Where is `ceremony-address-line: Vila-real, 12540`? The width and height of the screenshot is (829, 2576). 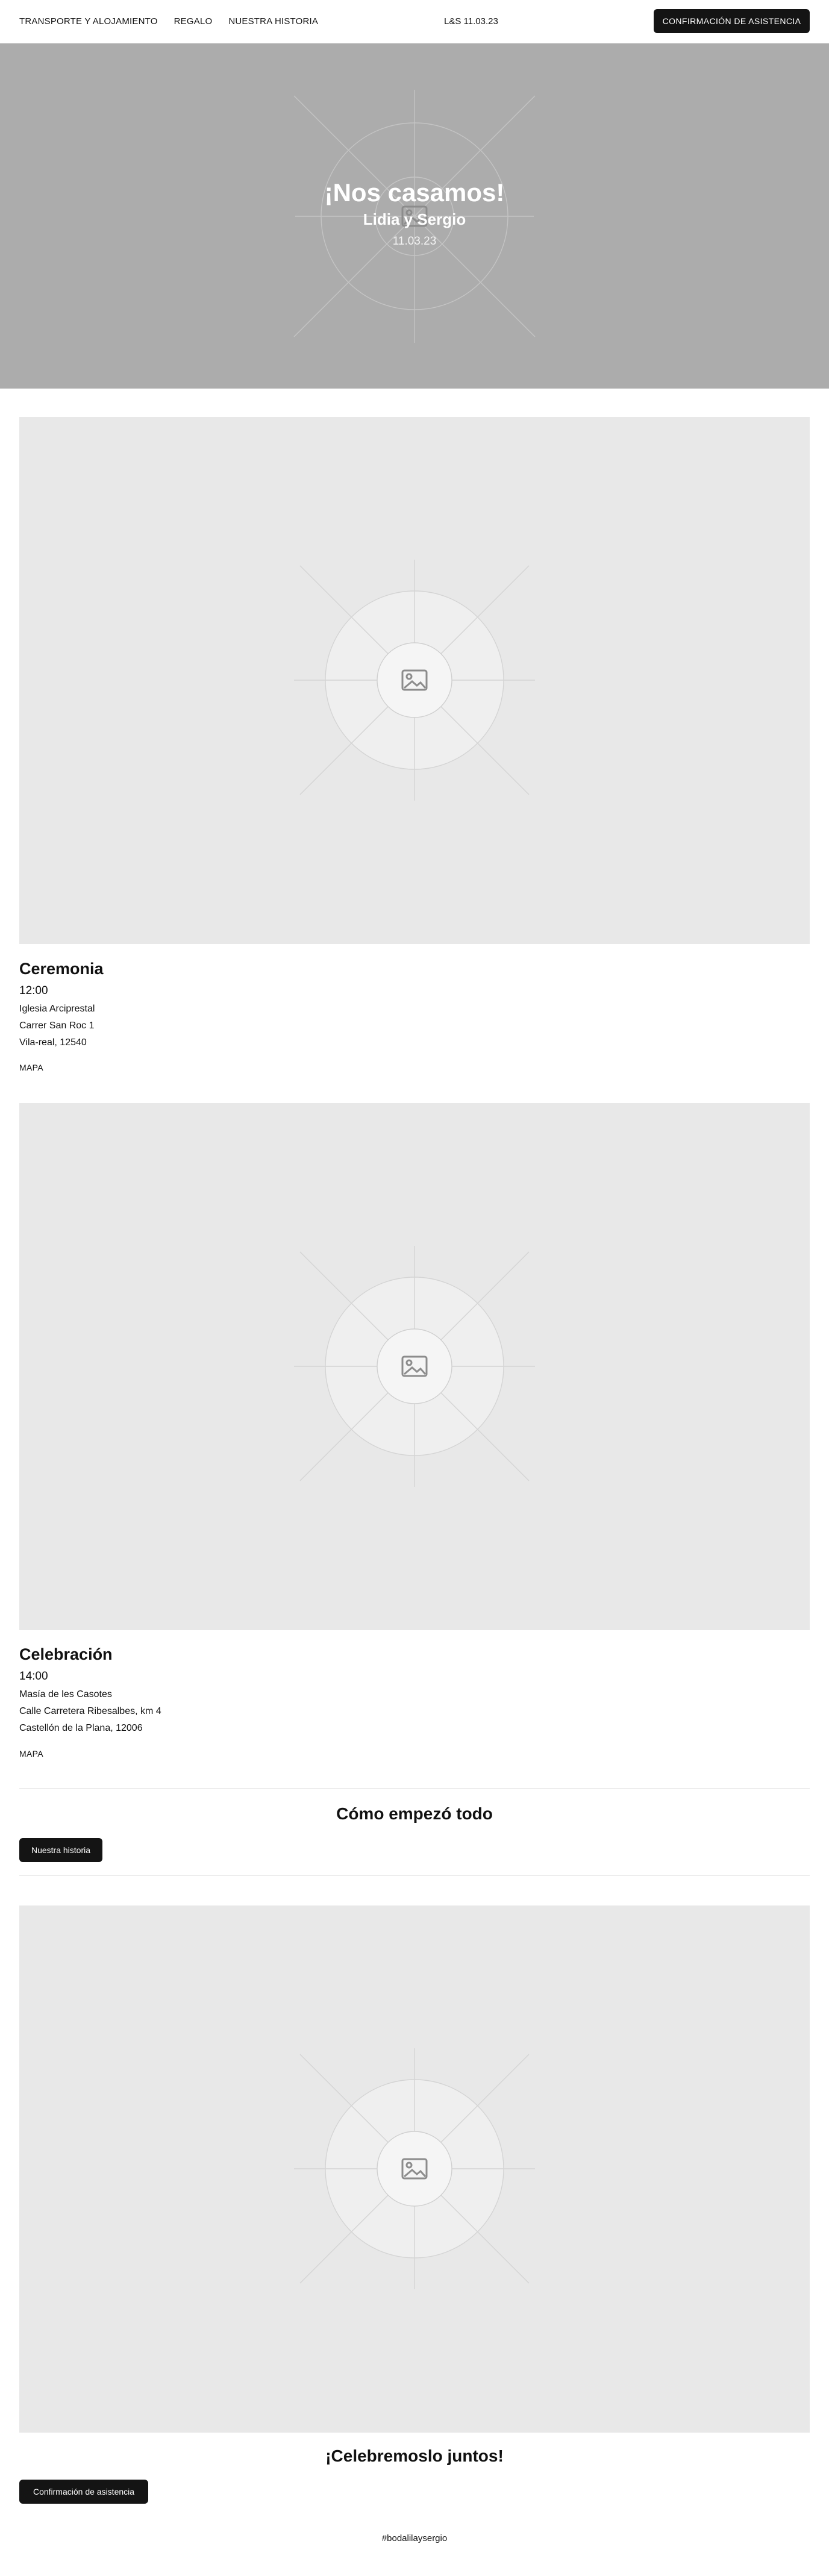 ceremony-address-line: Vila-real, 12540 is located at coordinates (53, 1043).